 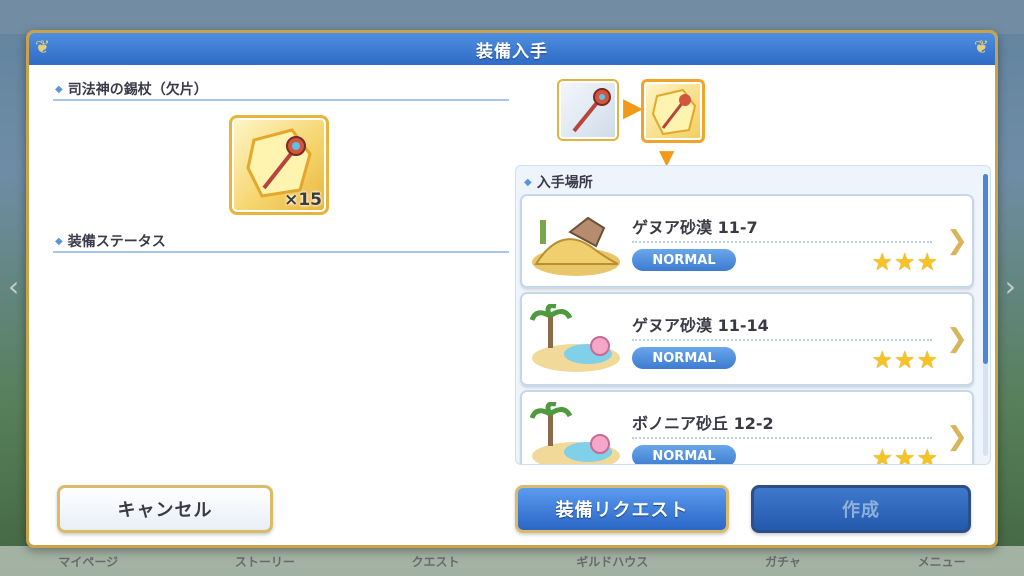 I want to click on source-label: ◆ 入手場所, so click(x=558, y=182).